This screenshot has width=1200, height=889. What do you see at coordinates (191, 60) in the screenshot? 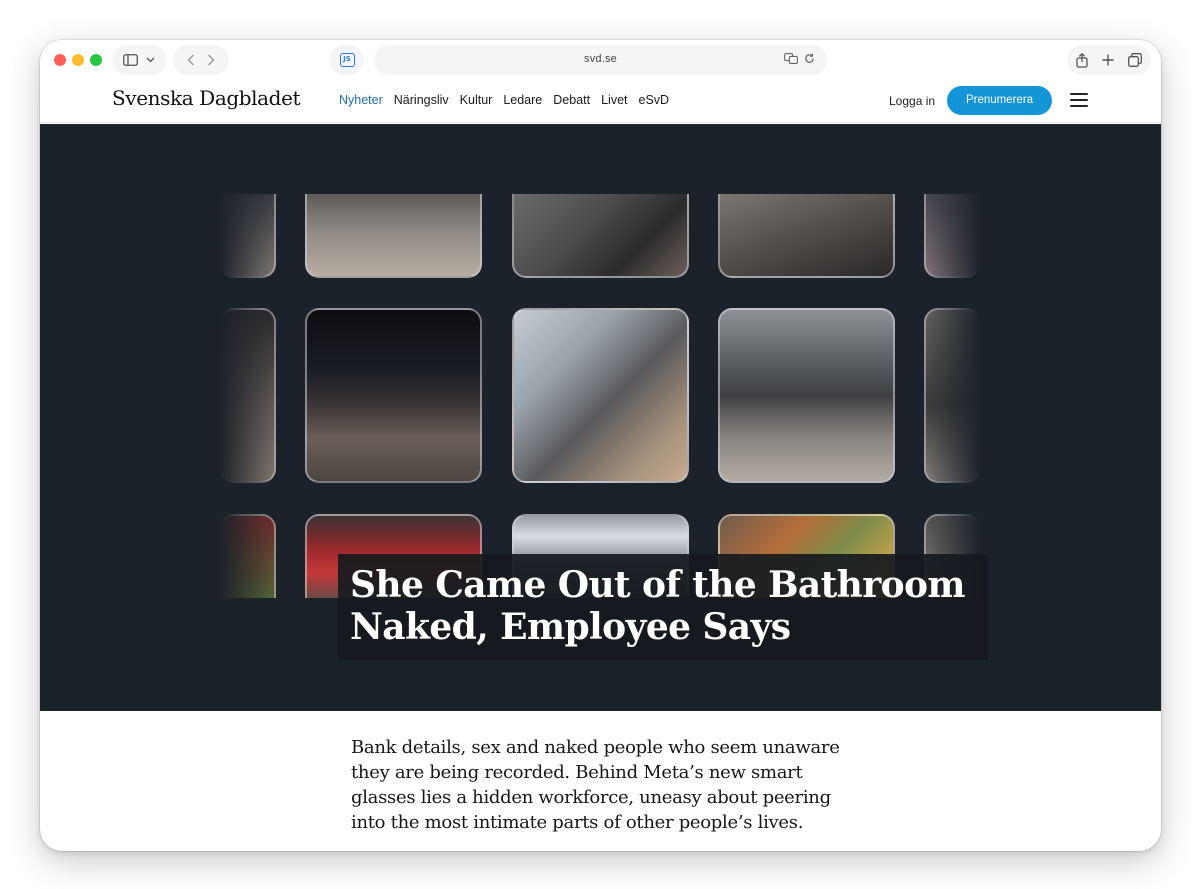
I see `back-icon` at bounding box center [191, 60].